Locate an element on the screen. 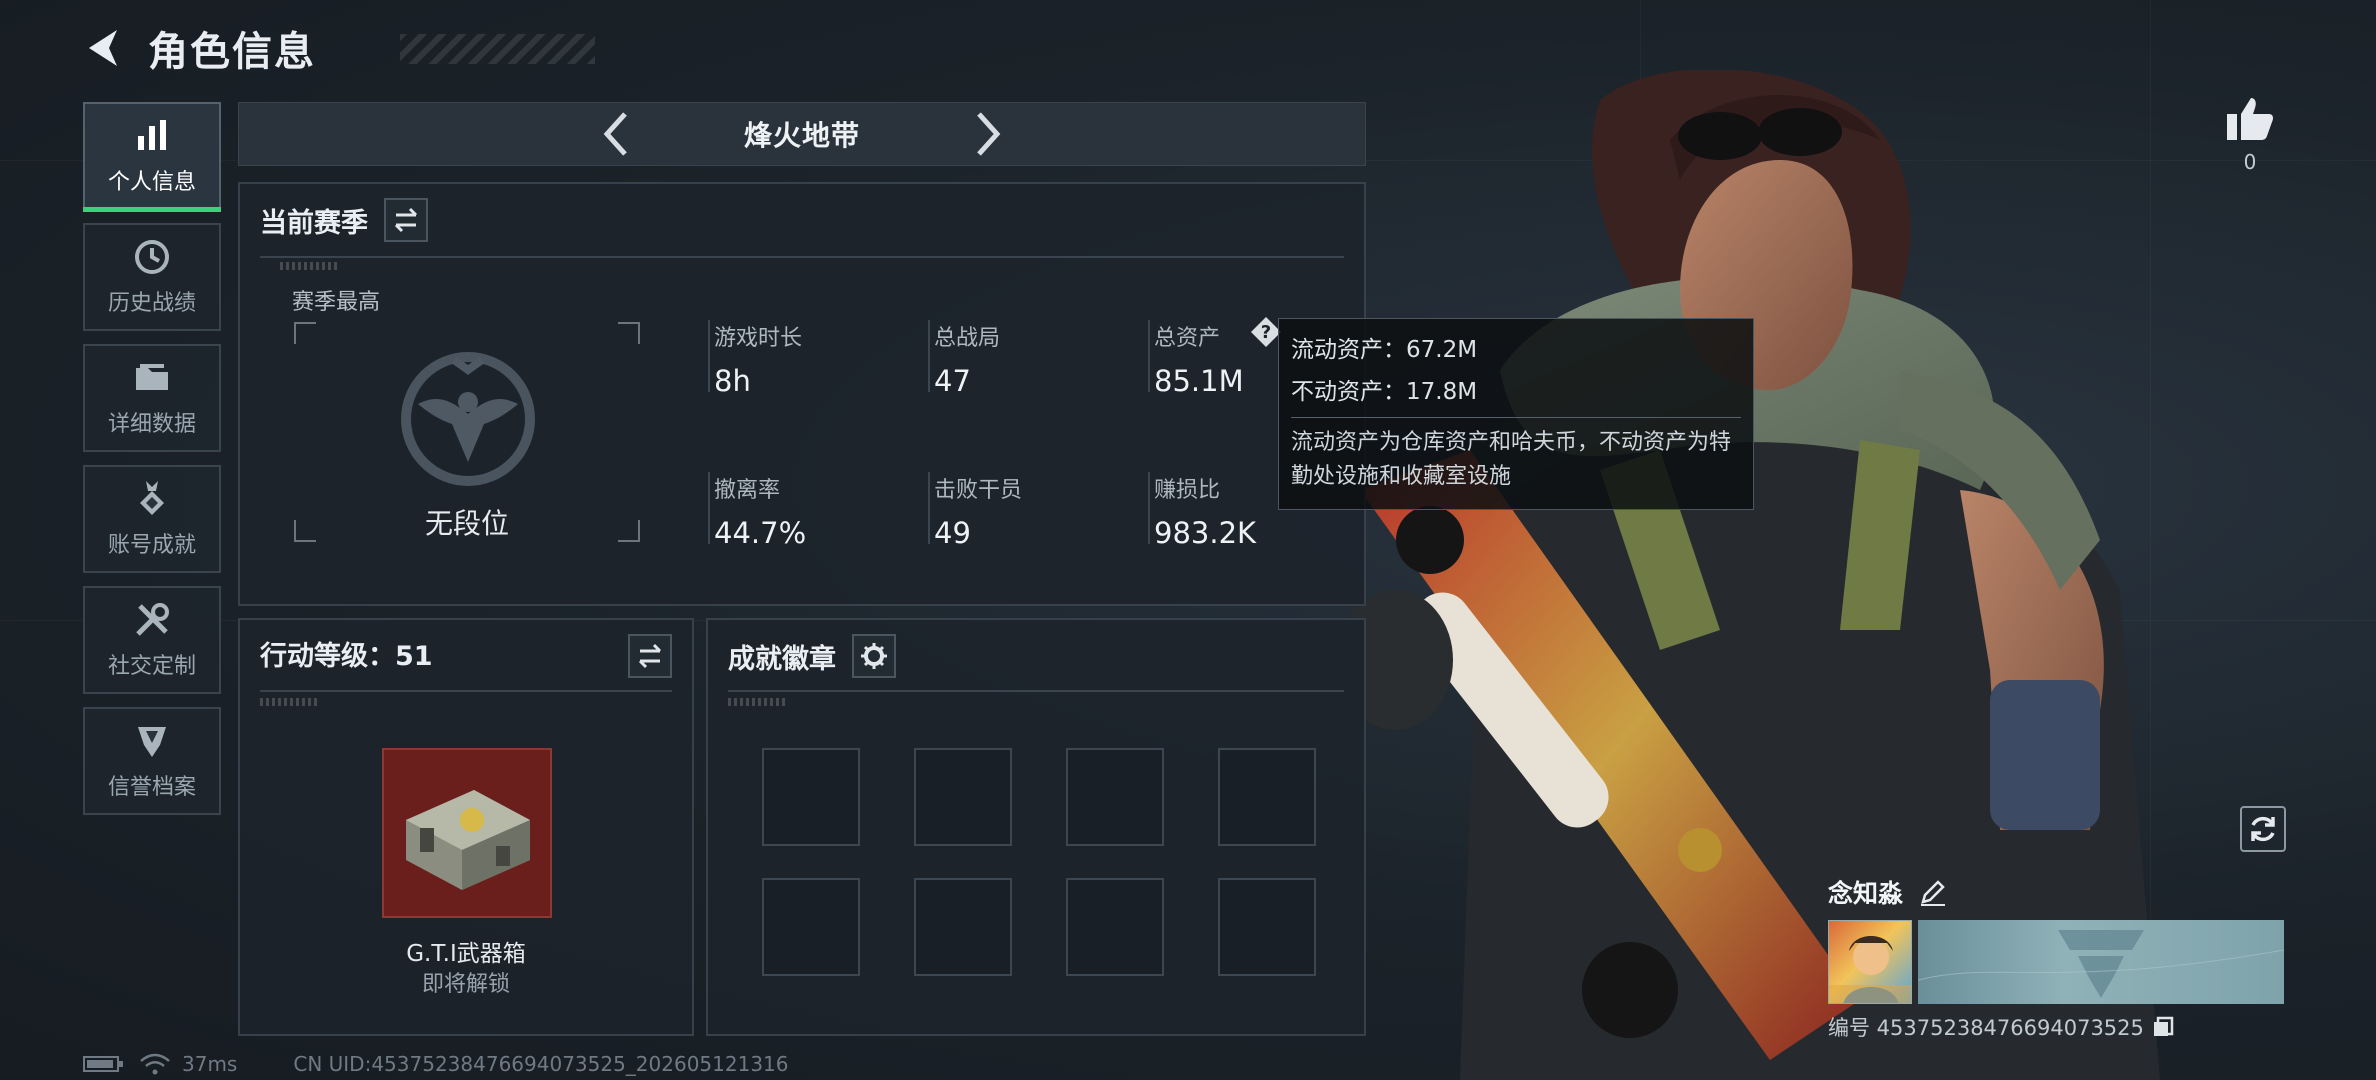 This screenshot has height=1080, width=2376. banner-emblem-image is located at coordinates (2101, 964).